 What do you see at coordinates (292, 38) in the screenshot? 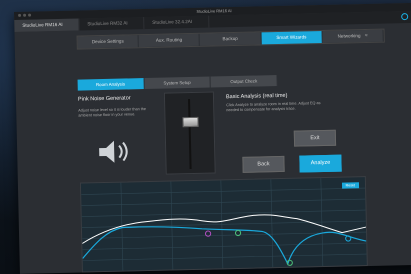
I see `tab-smart-wizards: Smart Wizards` at bounding box center [292, 38].